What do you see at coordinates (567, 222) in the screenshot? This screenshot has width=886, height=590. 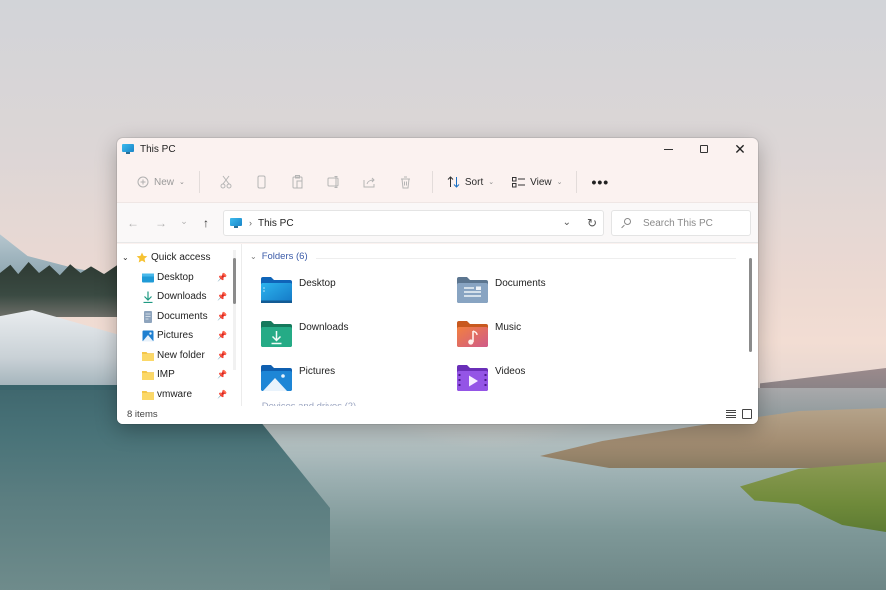 I see `address-history-chevron-icon: ⌄` at bounding box center [567, 222].